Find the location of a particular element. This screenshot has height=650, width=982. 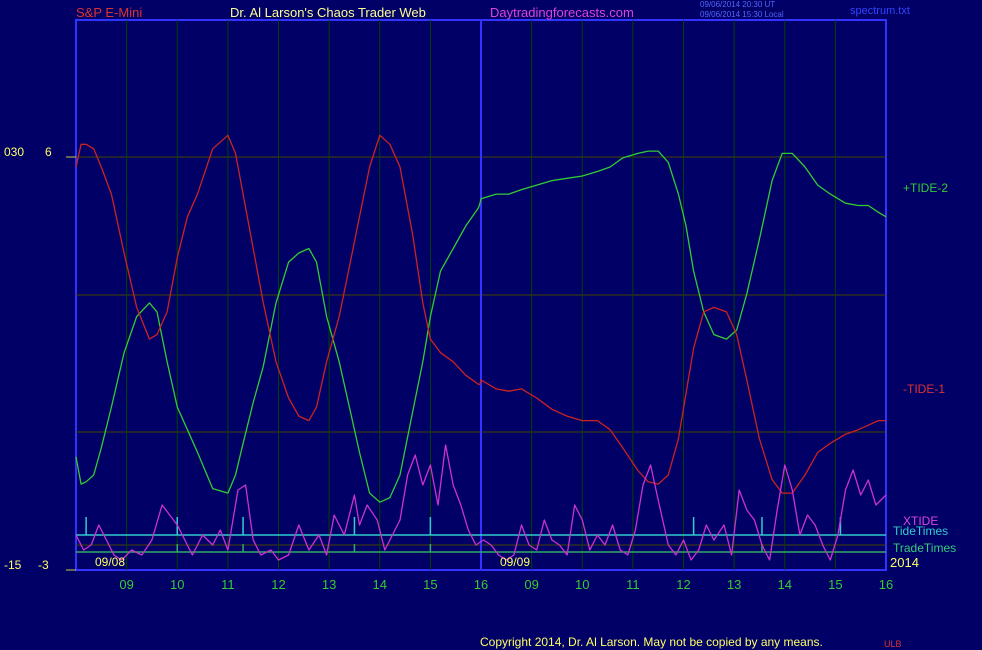

site-title: Dr. Al Larson's Chaos Trader Web is located at coordinates (328, 12).